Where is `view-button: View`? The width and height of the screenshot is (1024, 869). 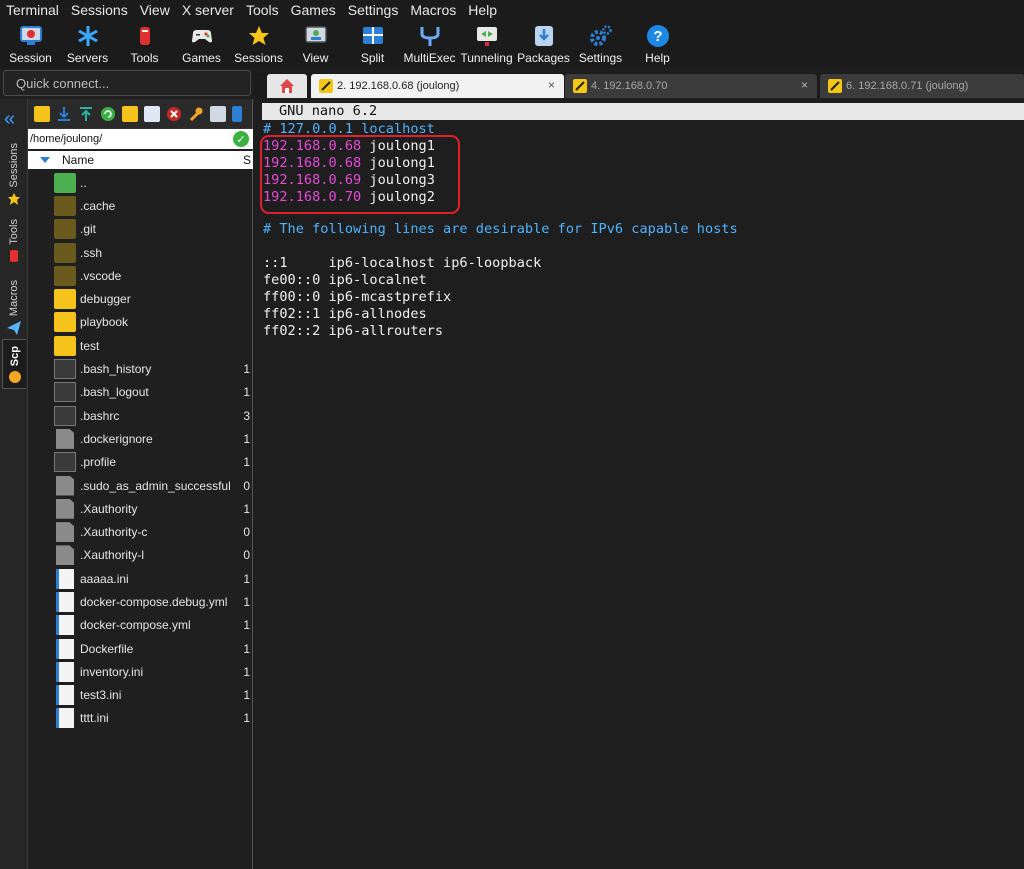
view-button: View is located at coordinates (315, 44).